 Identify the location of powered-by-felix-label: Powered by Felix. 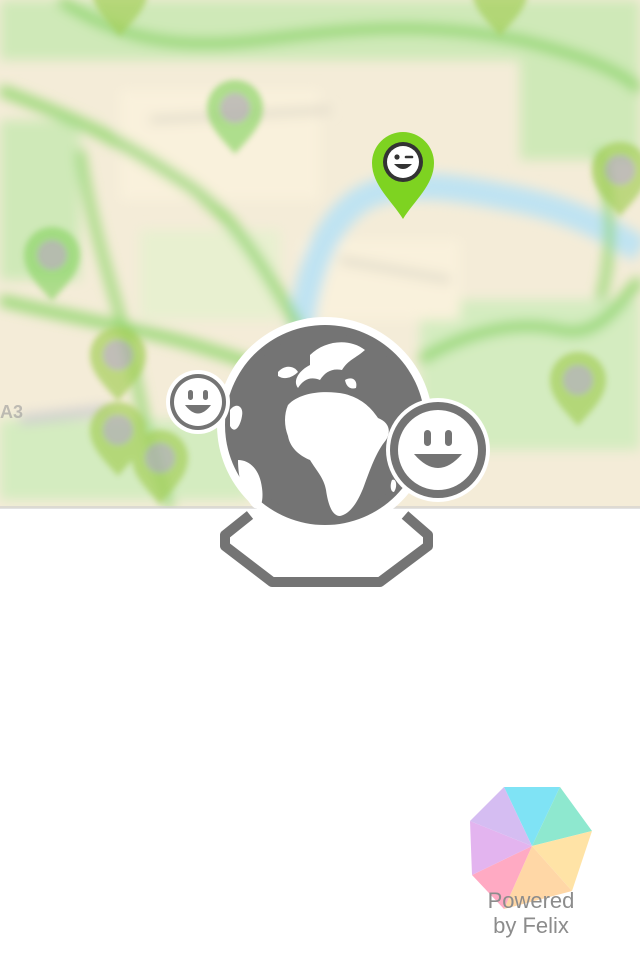
(531, 913).